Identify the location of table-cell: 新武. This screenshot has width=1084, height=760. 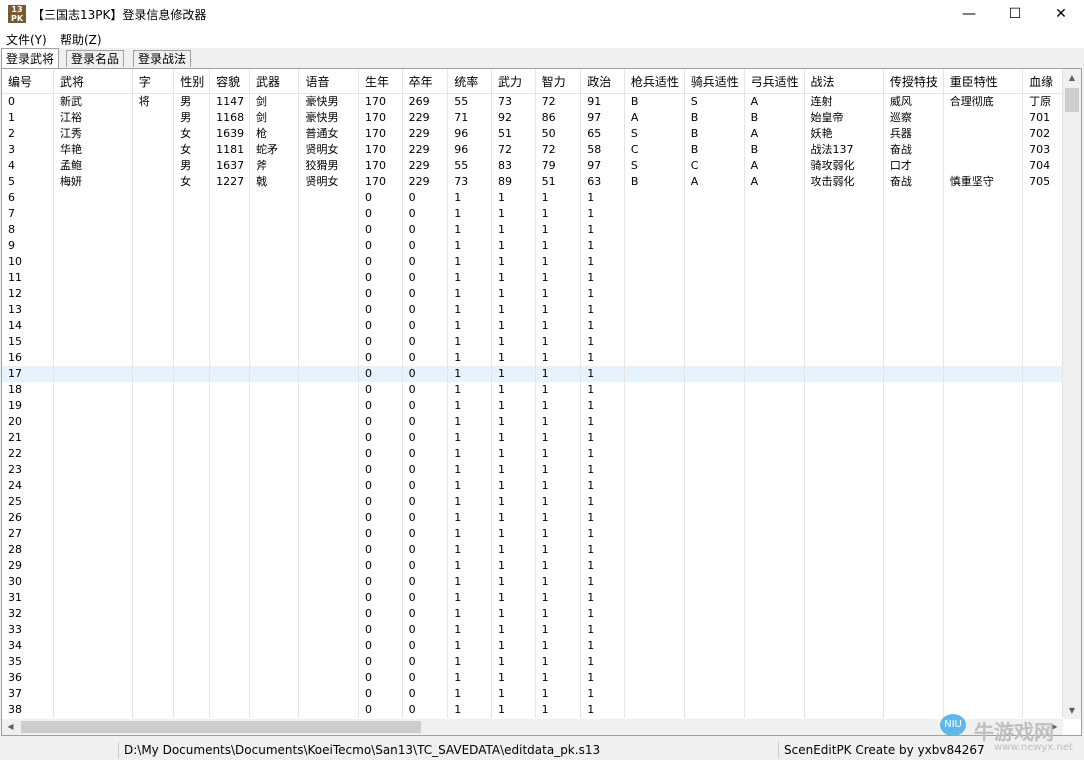
(93, 101).